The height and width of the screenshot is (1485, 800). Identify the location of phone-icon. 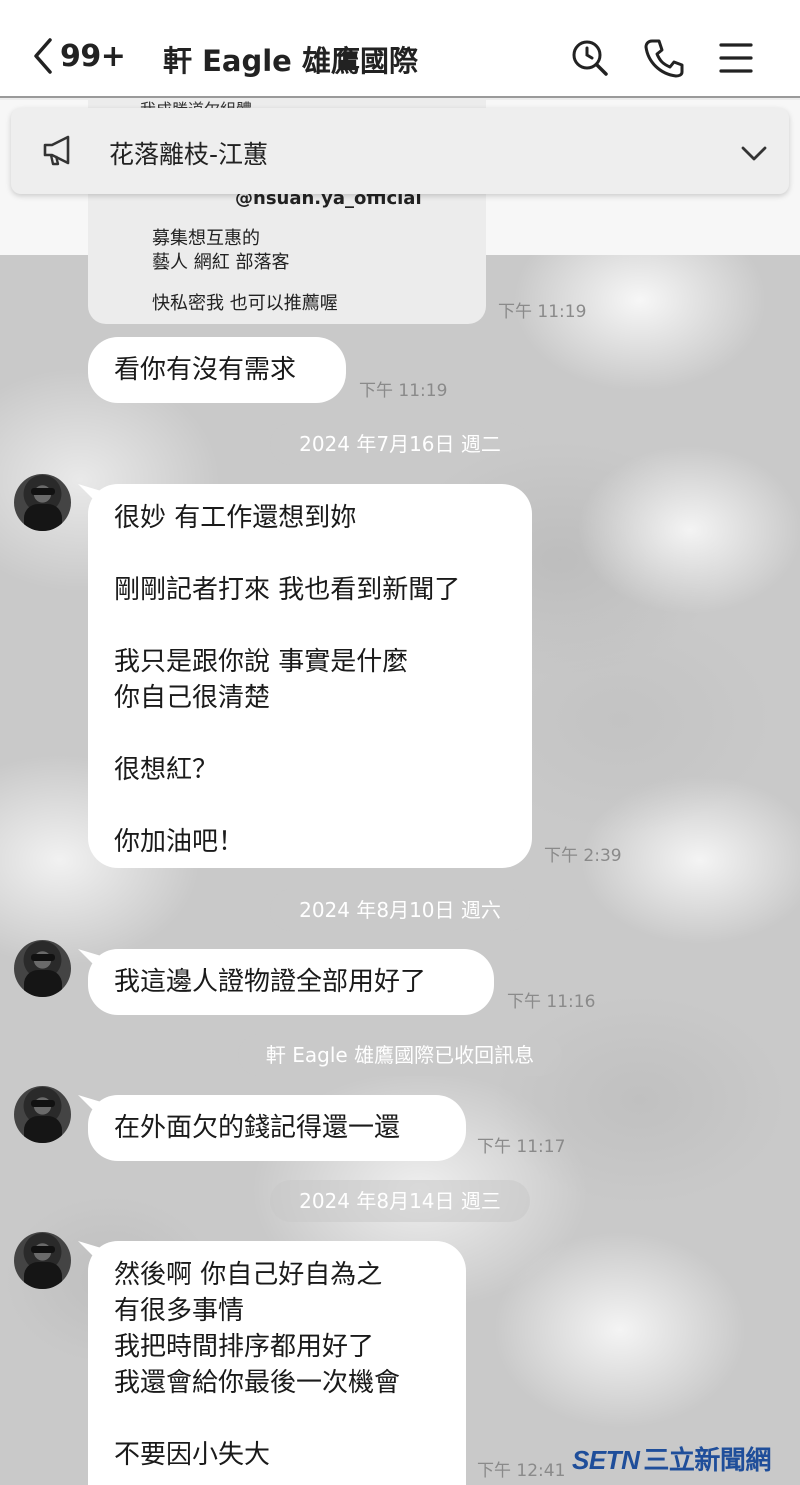
(664, 58).